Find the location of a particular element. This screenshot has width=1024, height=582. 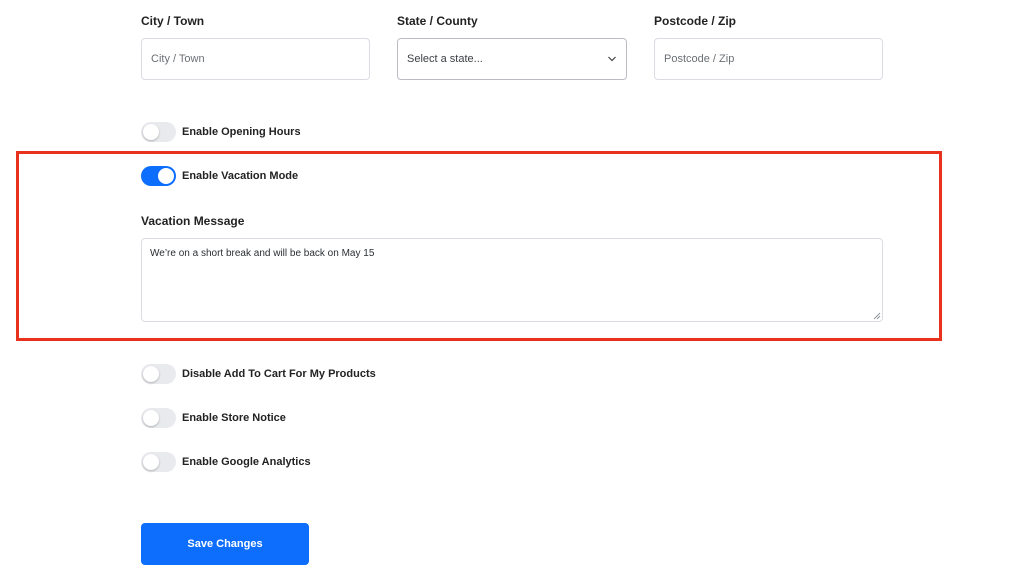

city-label: City / Town is located at coordinates (173, 21).